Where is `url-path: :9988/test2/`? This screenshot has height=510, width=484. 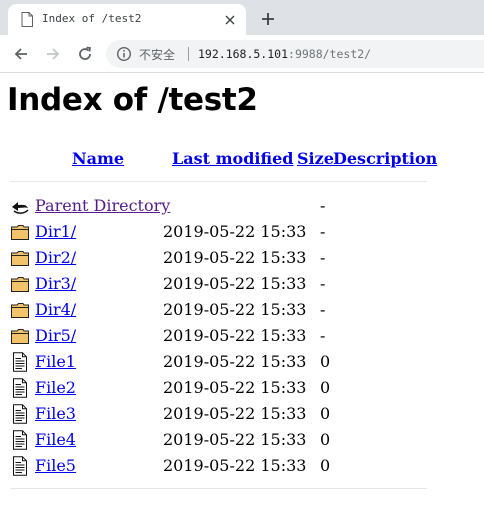 url-path: :9988/test2/ is located at coordinates (330, 54).